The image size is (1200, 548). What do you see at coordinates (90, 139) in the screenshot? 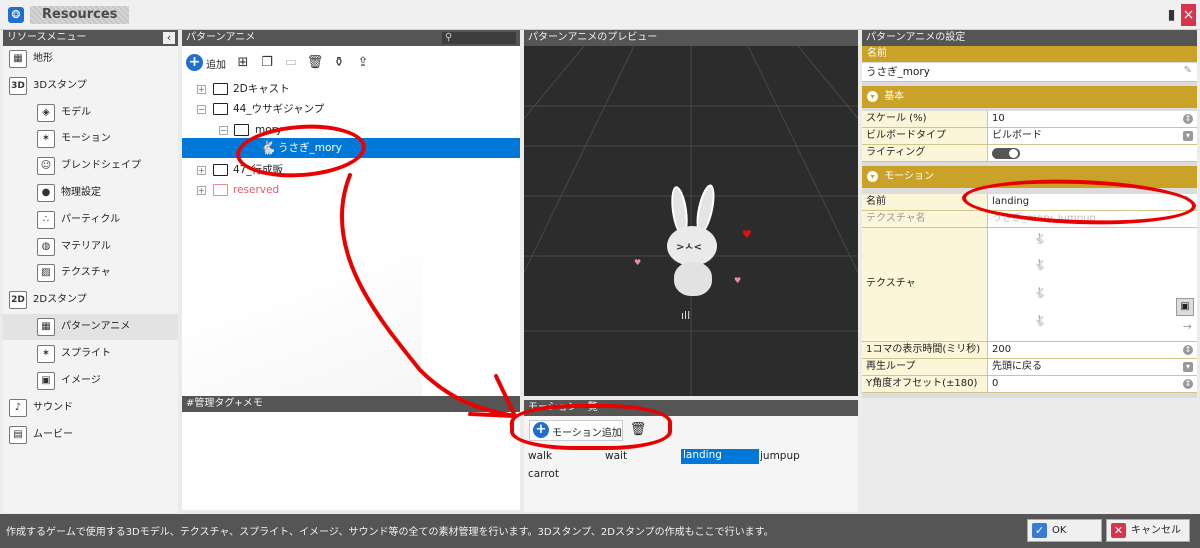
I see `left-menu-item-motion: ✶ モーション` at bounding box center [90, 139].